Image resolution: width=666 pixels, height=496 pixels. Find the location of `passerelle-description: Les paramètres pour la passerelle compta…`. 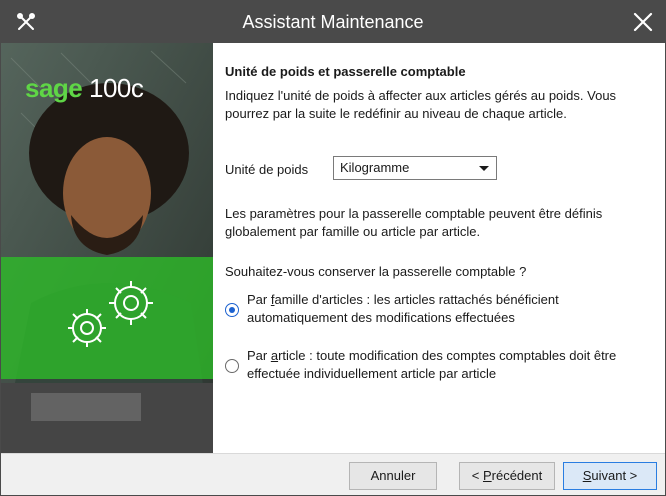

passerelle-description: Les paramètres pour la passerelle compta… is located at coordinates (414, 222).